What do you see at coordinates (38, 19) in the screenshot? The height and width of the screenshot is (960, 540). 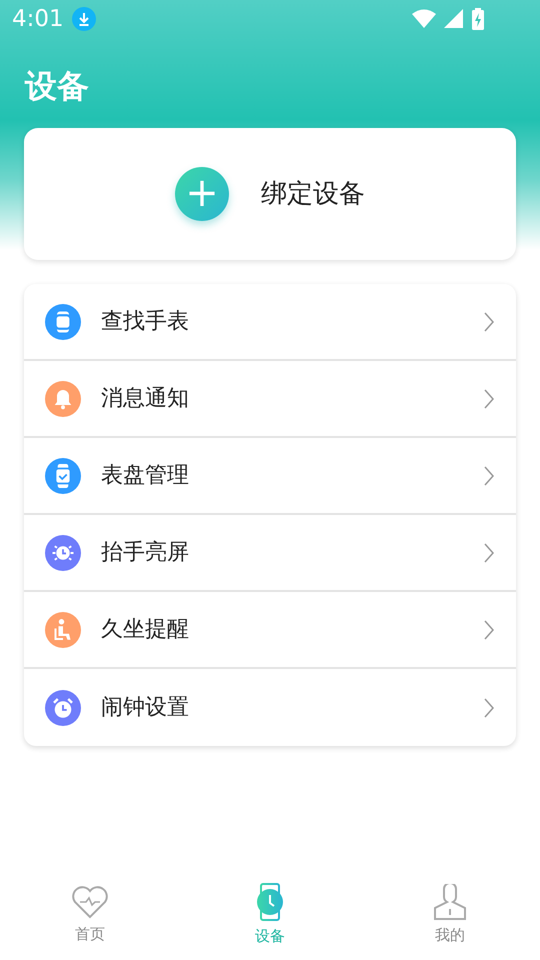 I see `status-time: 4:01` at bounding box center [38, 19].